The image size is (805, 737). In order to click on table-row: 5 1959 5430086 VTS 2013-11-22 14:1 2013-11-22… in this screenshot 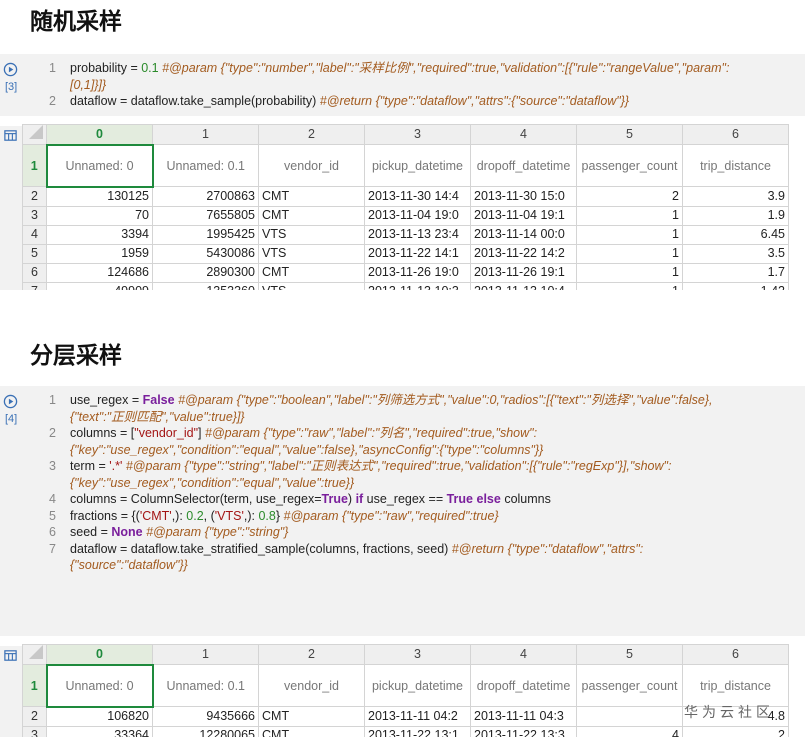, I will do `click(405, 253)`.